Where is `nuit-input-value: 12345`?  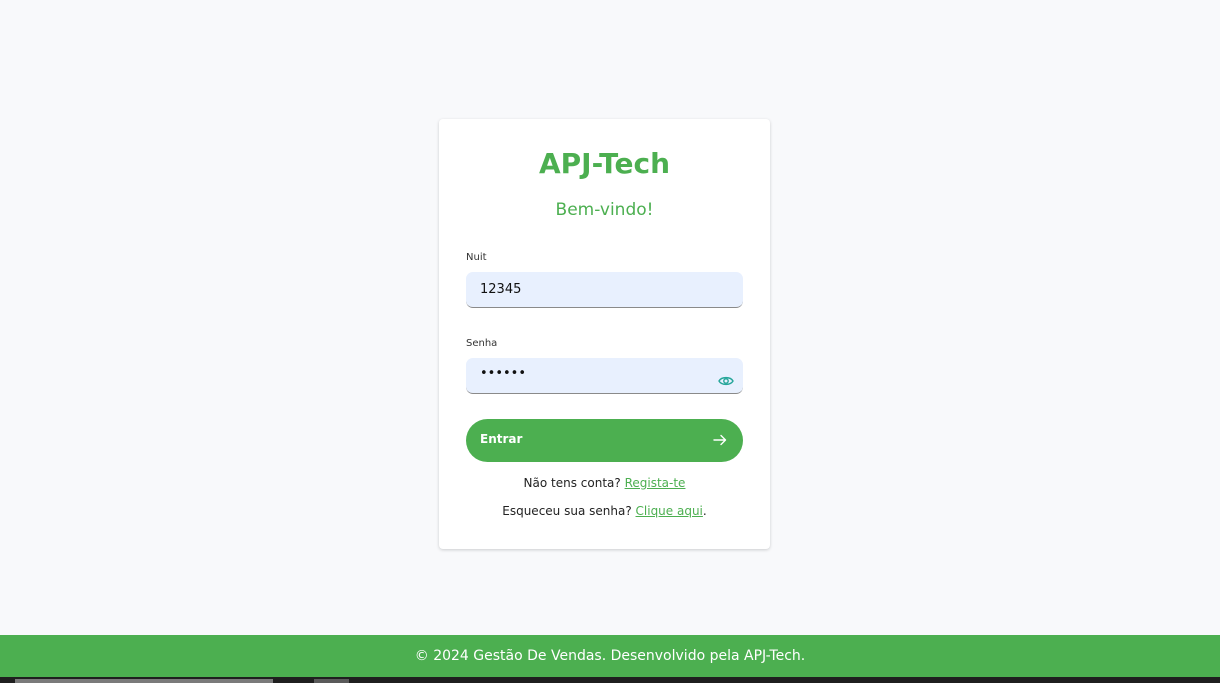 nuit-input-value: 12345 is located at coordinates (501, 289).